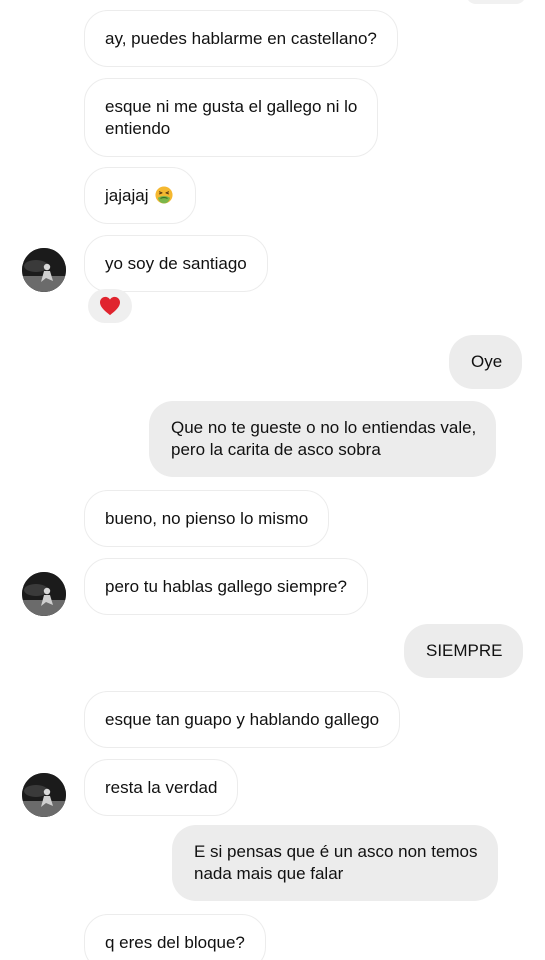 This screenshot has height=960, width=545. I want to click on message-text: pero tu hablas gallego siempre?, so click(226, 586).